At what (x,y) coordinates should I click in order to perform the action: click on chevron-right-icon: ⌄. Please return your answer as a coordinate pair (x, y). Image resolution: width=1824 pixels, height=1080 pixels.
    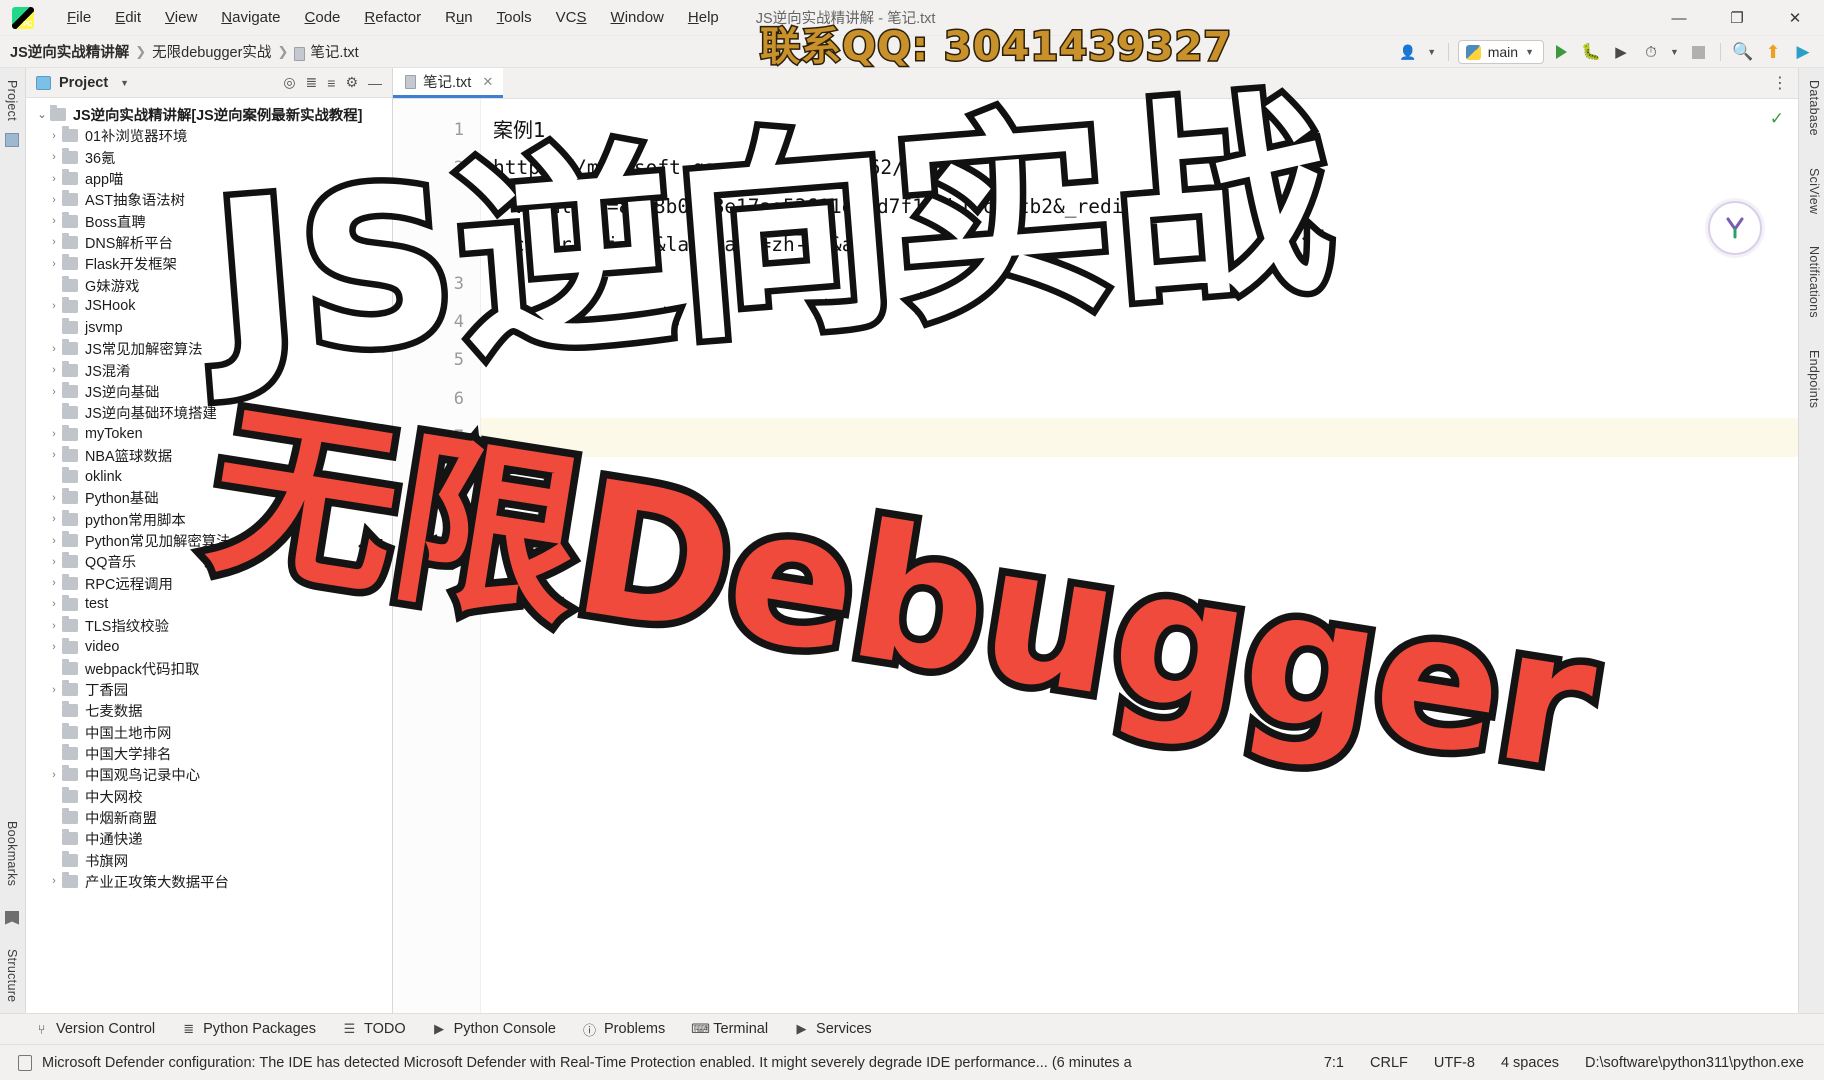
    Looking at the image, I should click on (42, 114).